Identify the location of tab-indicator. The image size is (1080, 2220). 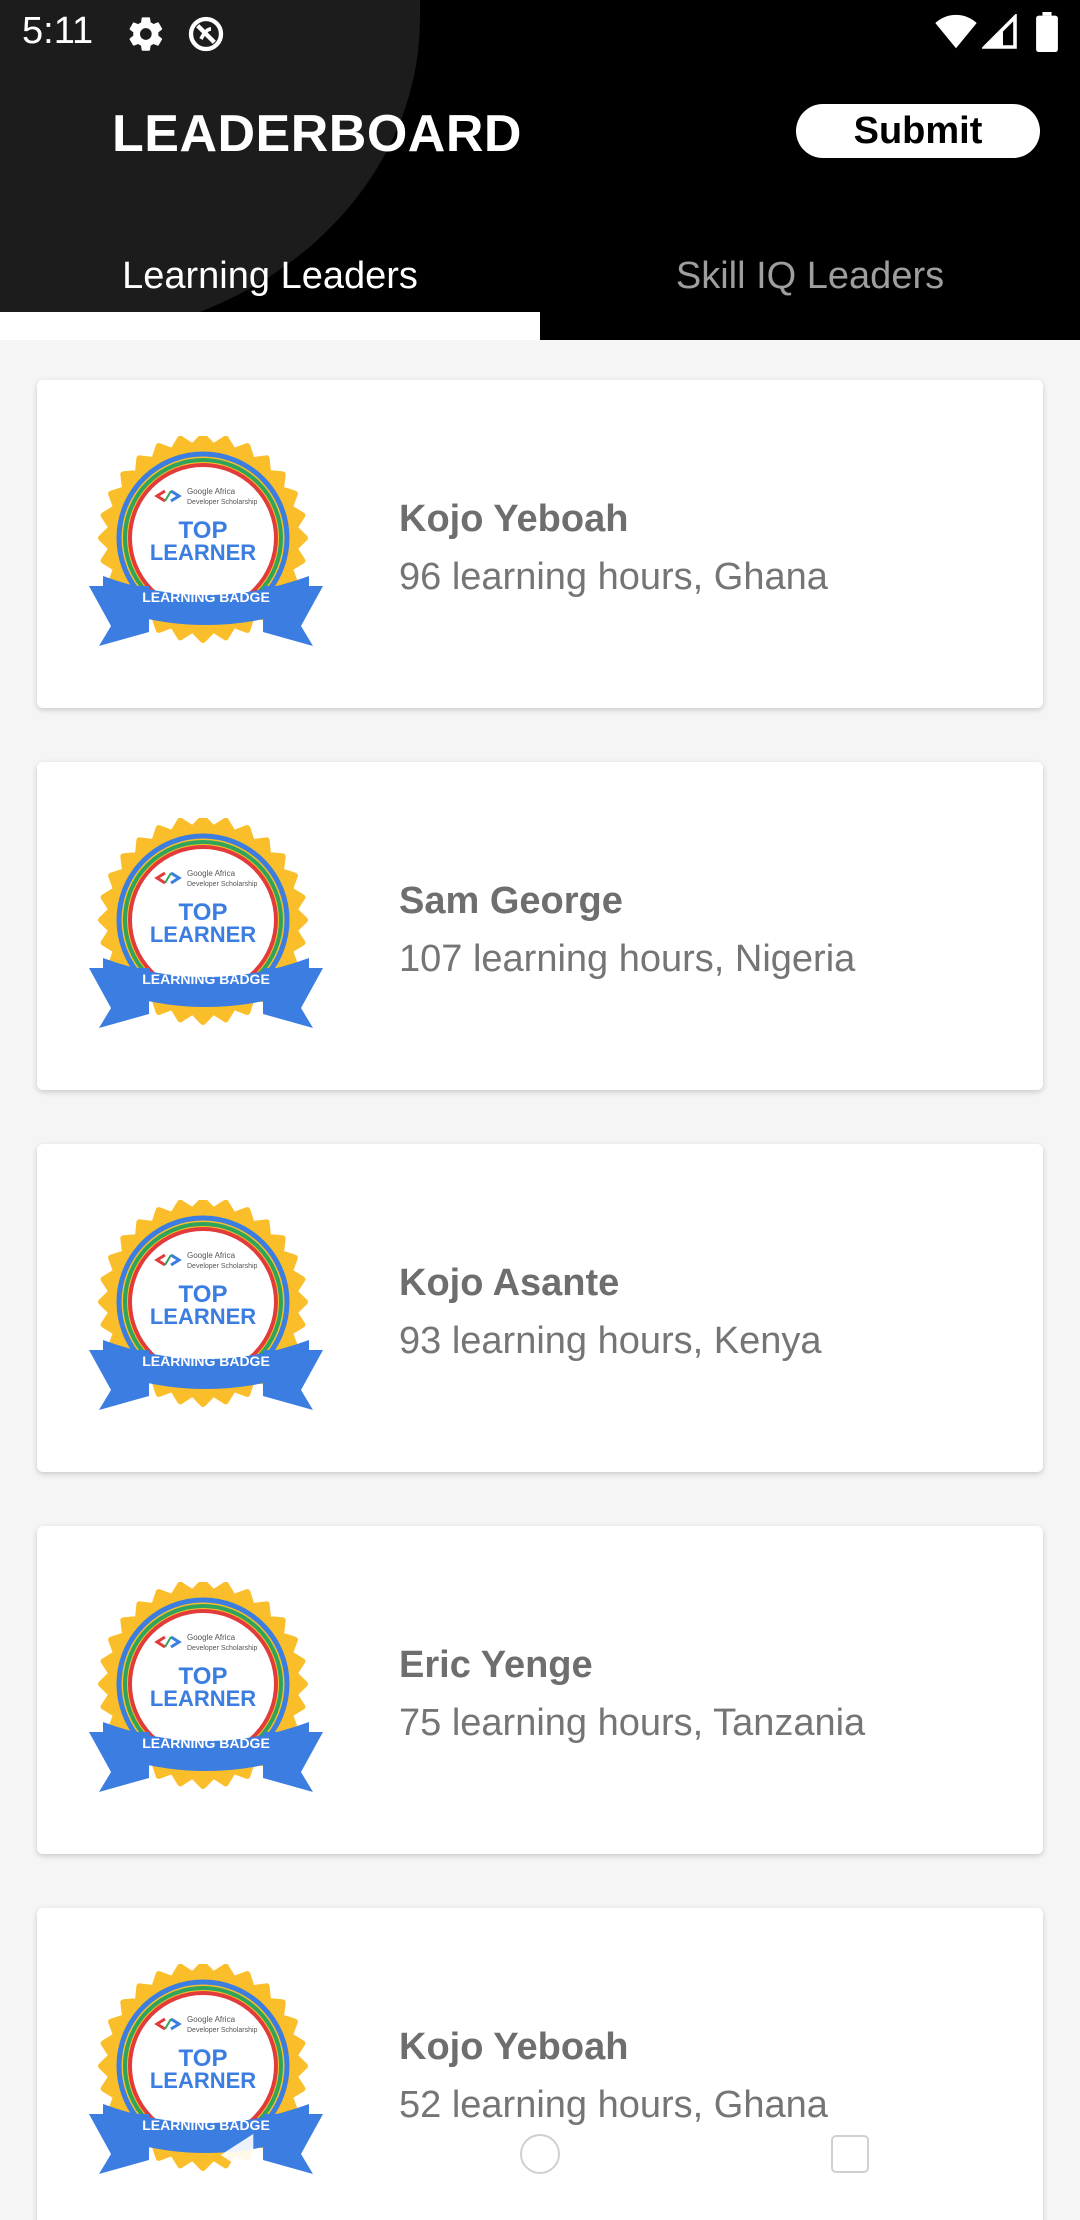
(270, 326).